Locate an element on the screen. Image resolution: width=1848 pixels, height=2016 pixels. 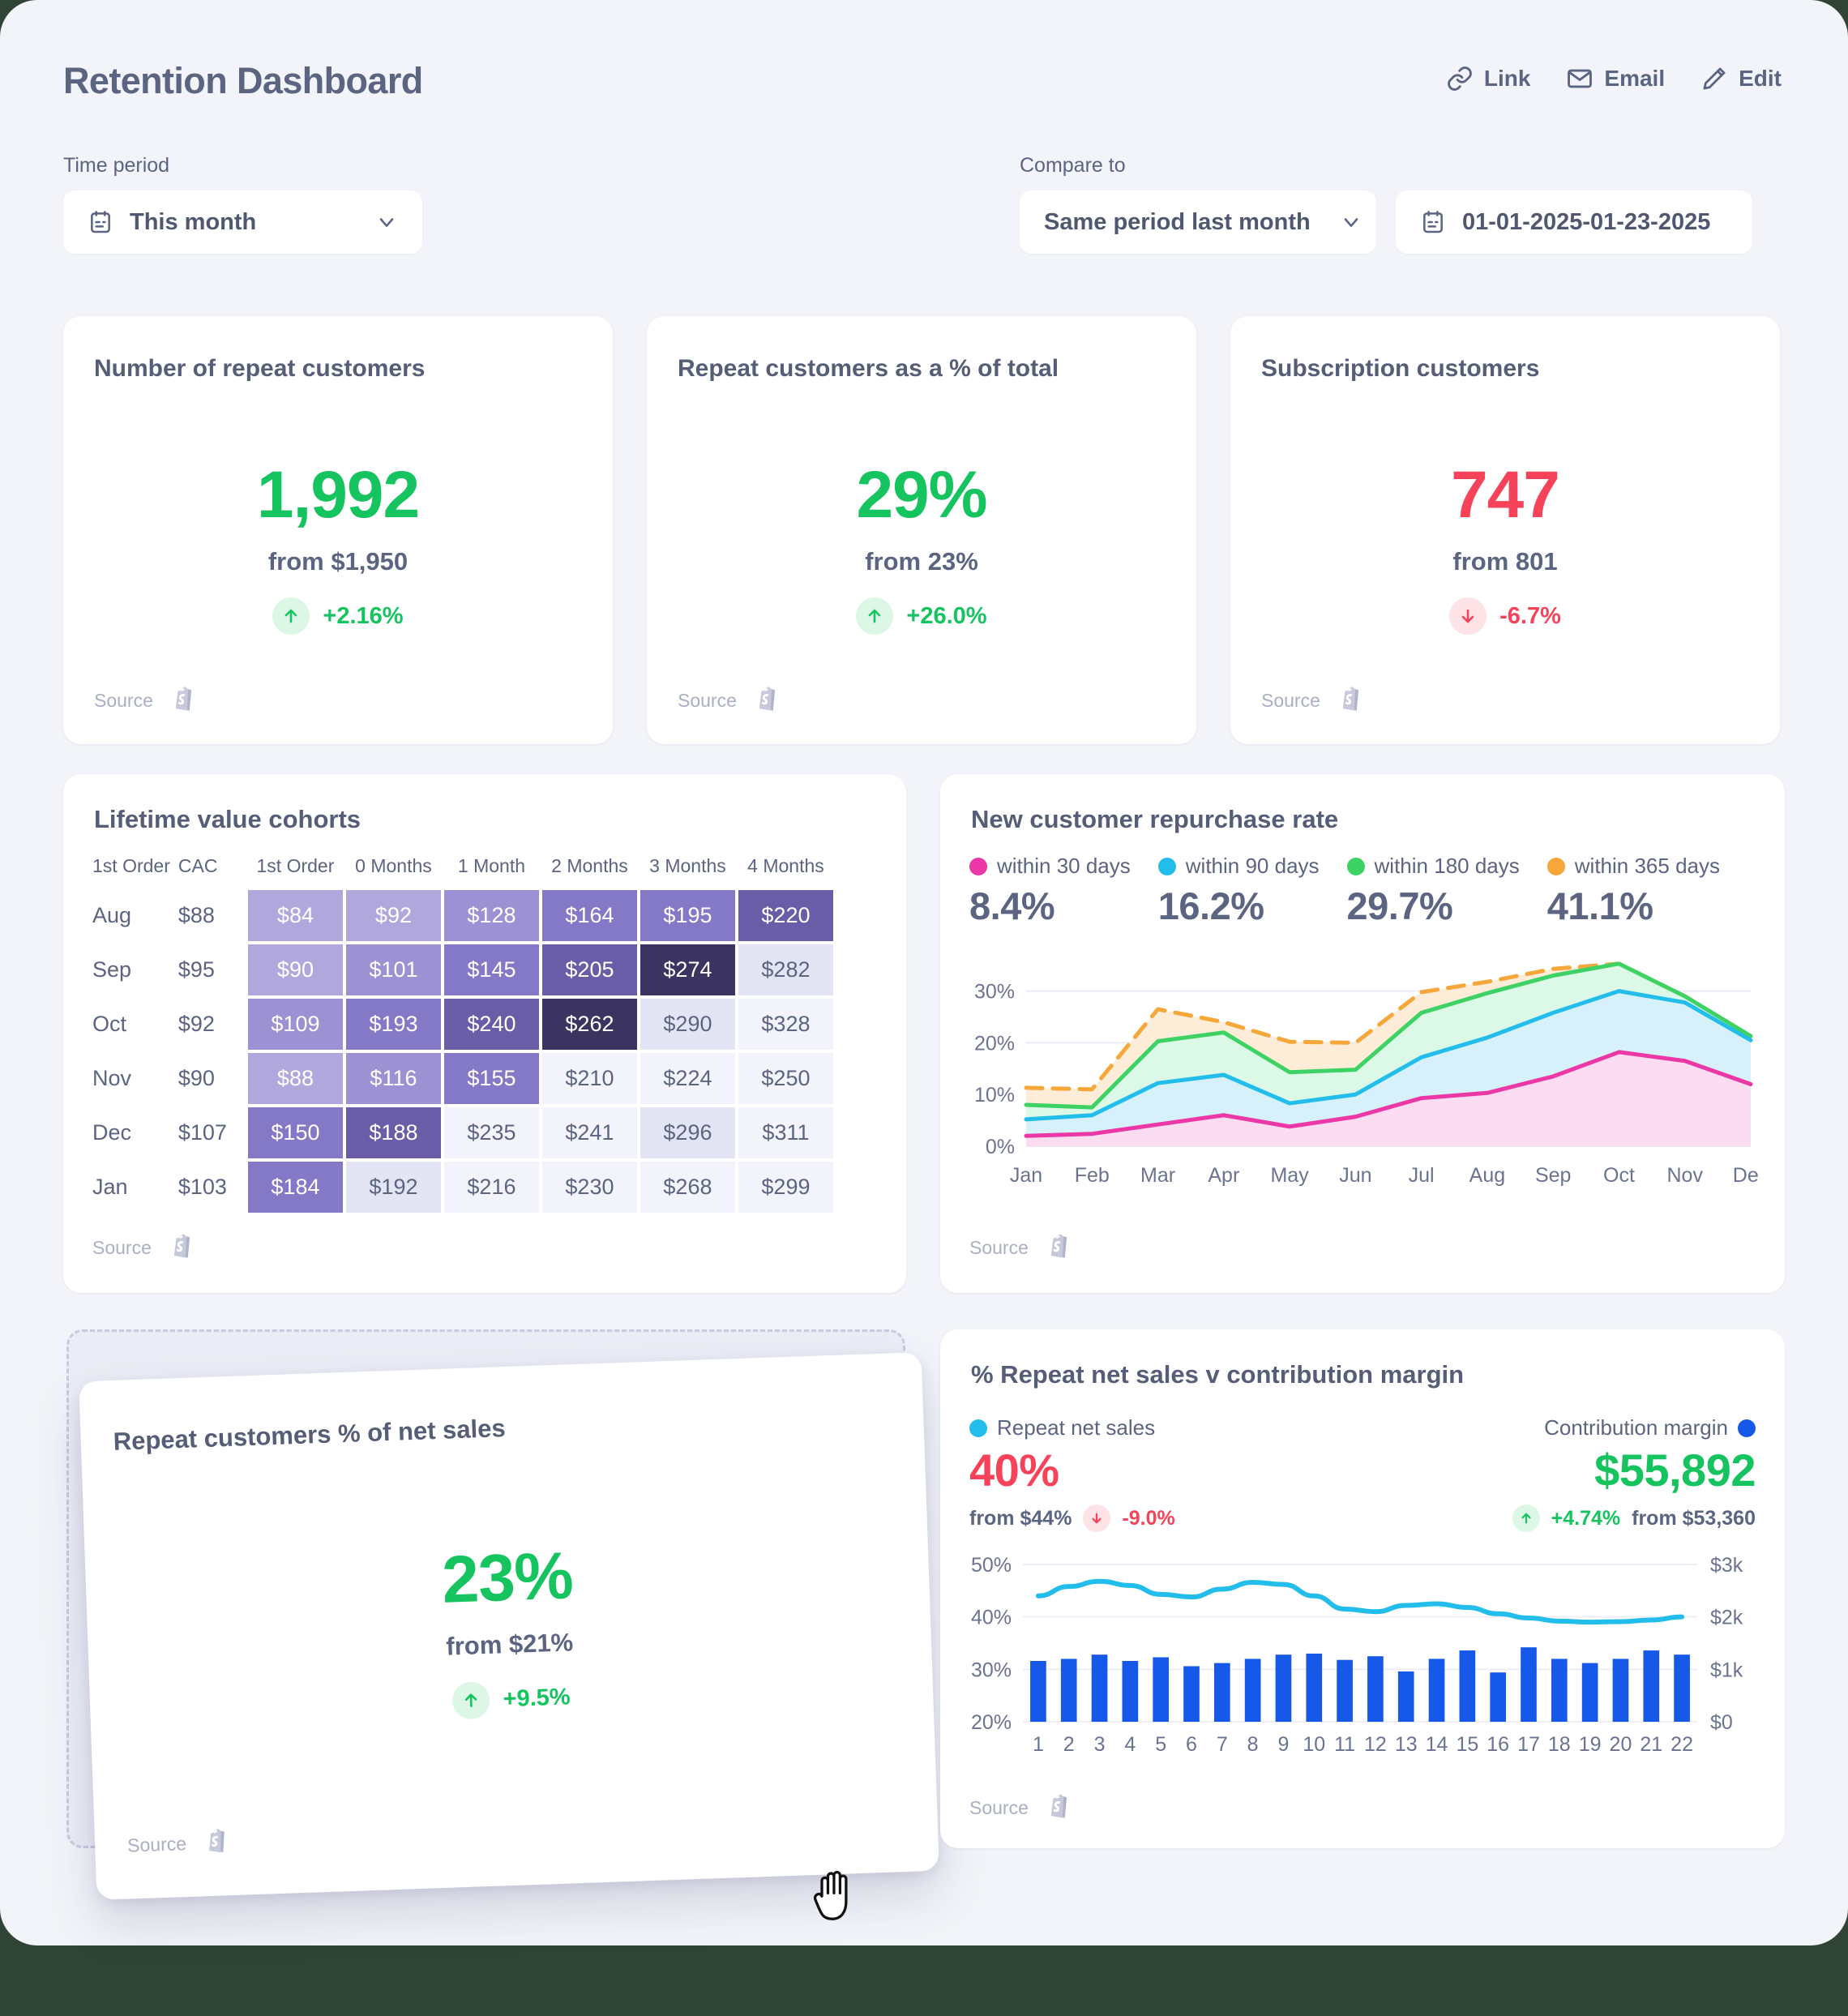
cohort-cell: $155 is located at coordinates (491, 1078).